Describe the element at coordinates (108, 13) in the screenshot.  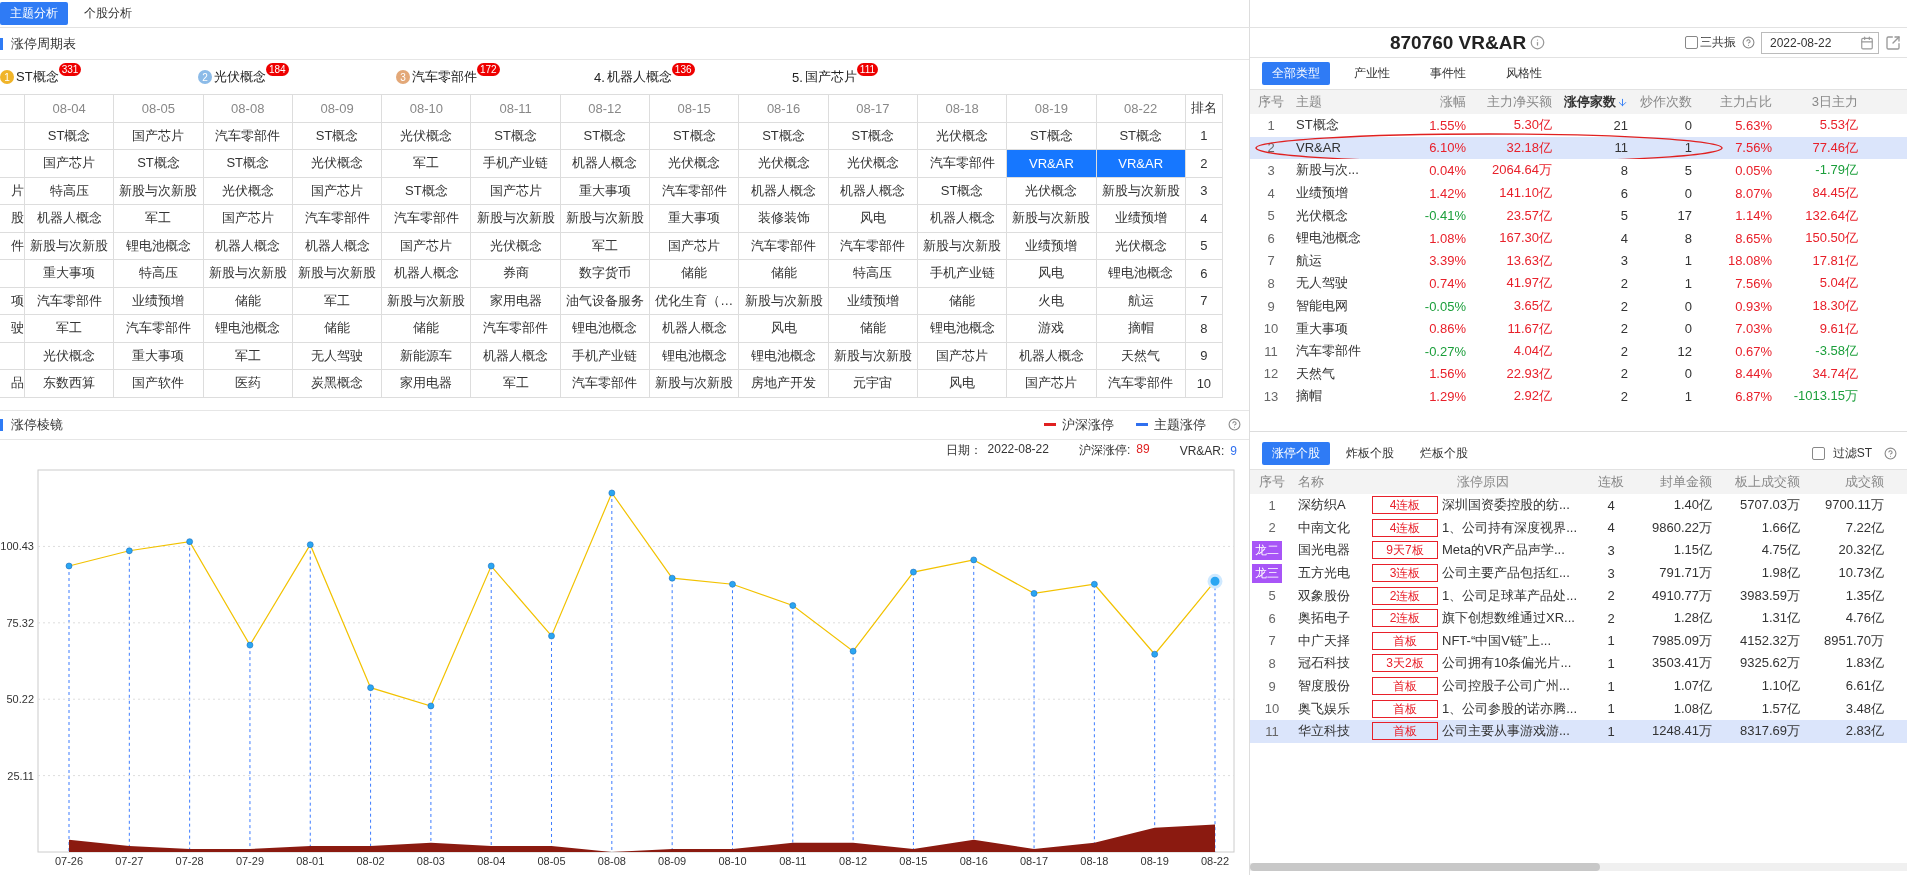
I see `tab: 个股分析` at that location.